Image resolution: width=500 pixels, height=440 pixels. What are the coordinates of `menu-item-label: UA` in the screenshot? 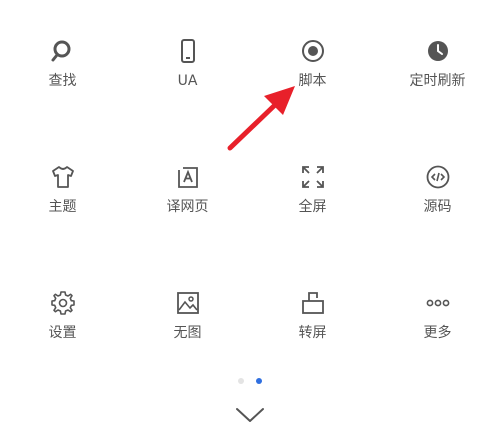 It's located at (187, 81).